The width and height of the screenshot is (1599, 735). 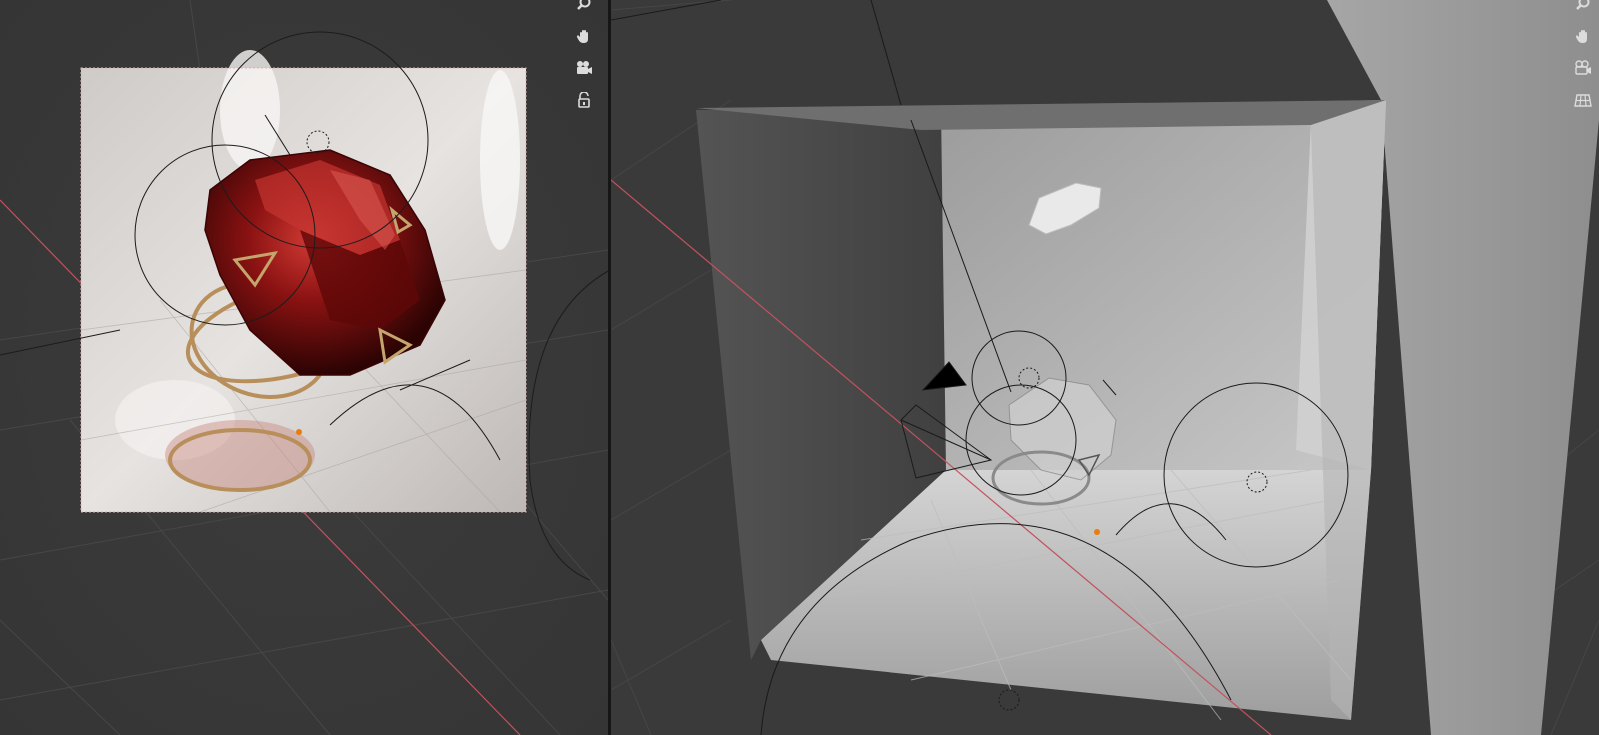 I want to click on right-nav-gizmo, so click(x=1583, y=56).